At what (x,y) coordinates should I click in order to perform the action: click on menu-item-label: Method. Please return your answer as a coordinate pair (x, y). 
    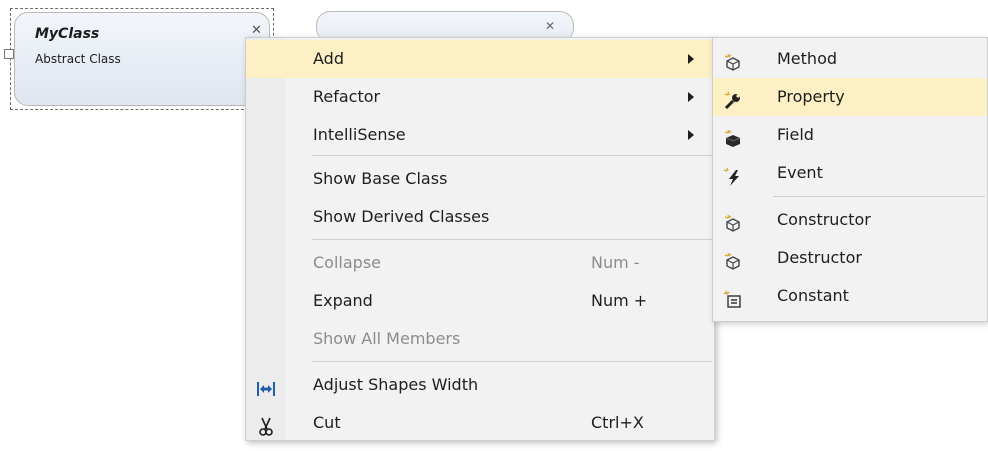
    Looking at the image, I should click on (807, 58).